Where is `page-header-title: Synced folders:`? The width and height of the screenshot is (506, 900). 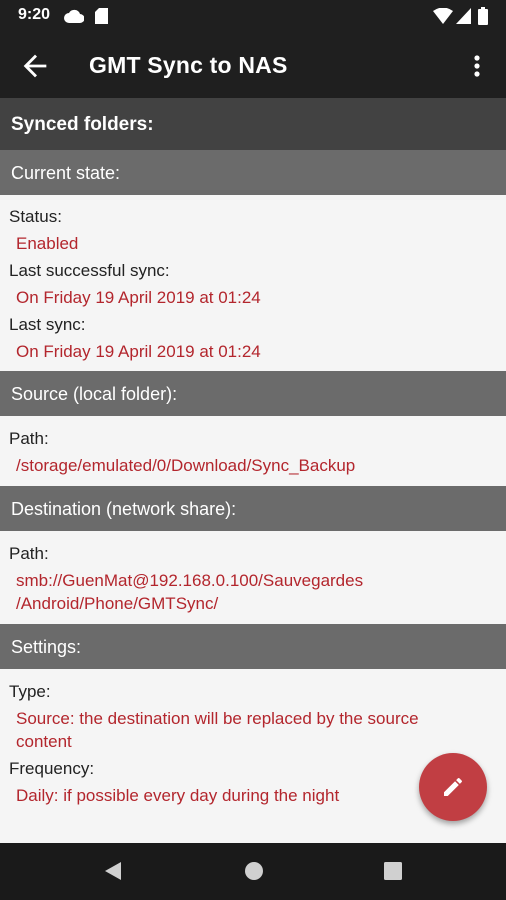 page-header-title: Synced folders: is located at coordinates (82, 124).